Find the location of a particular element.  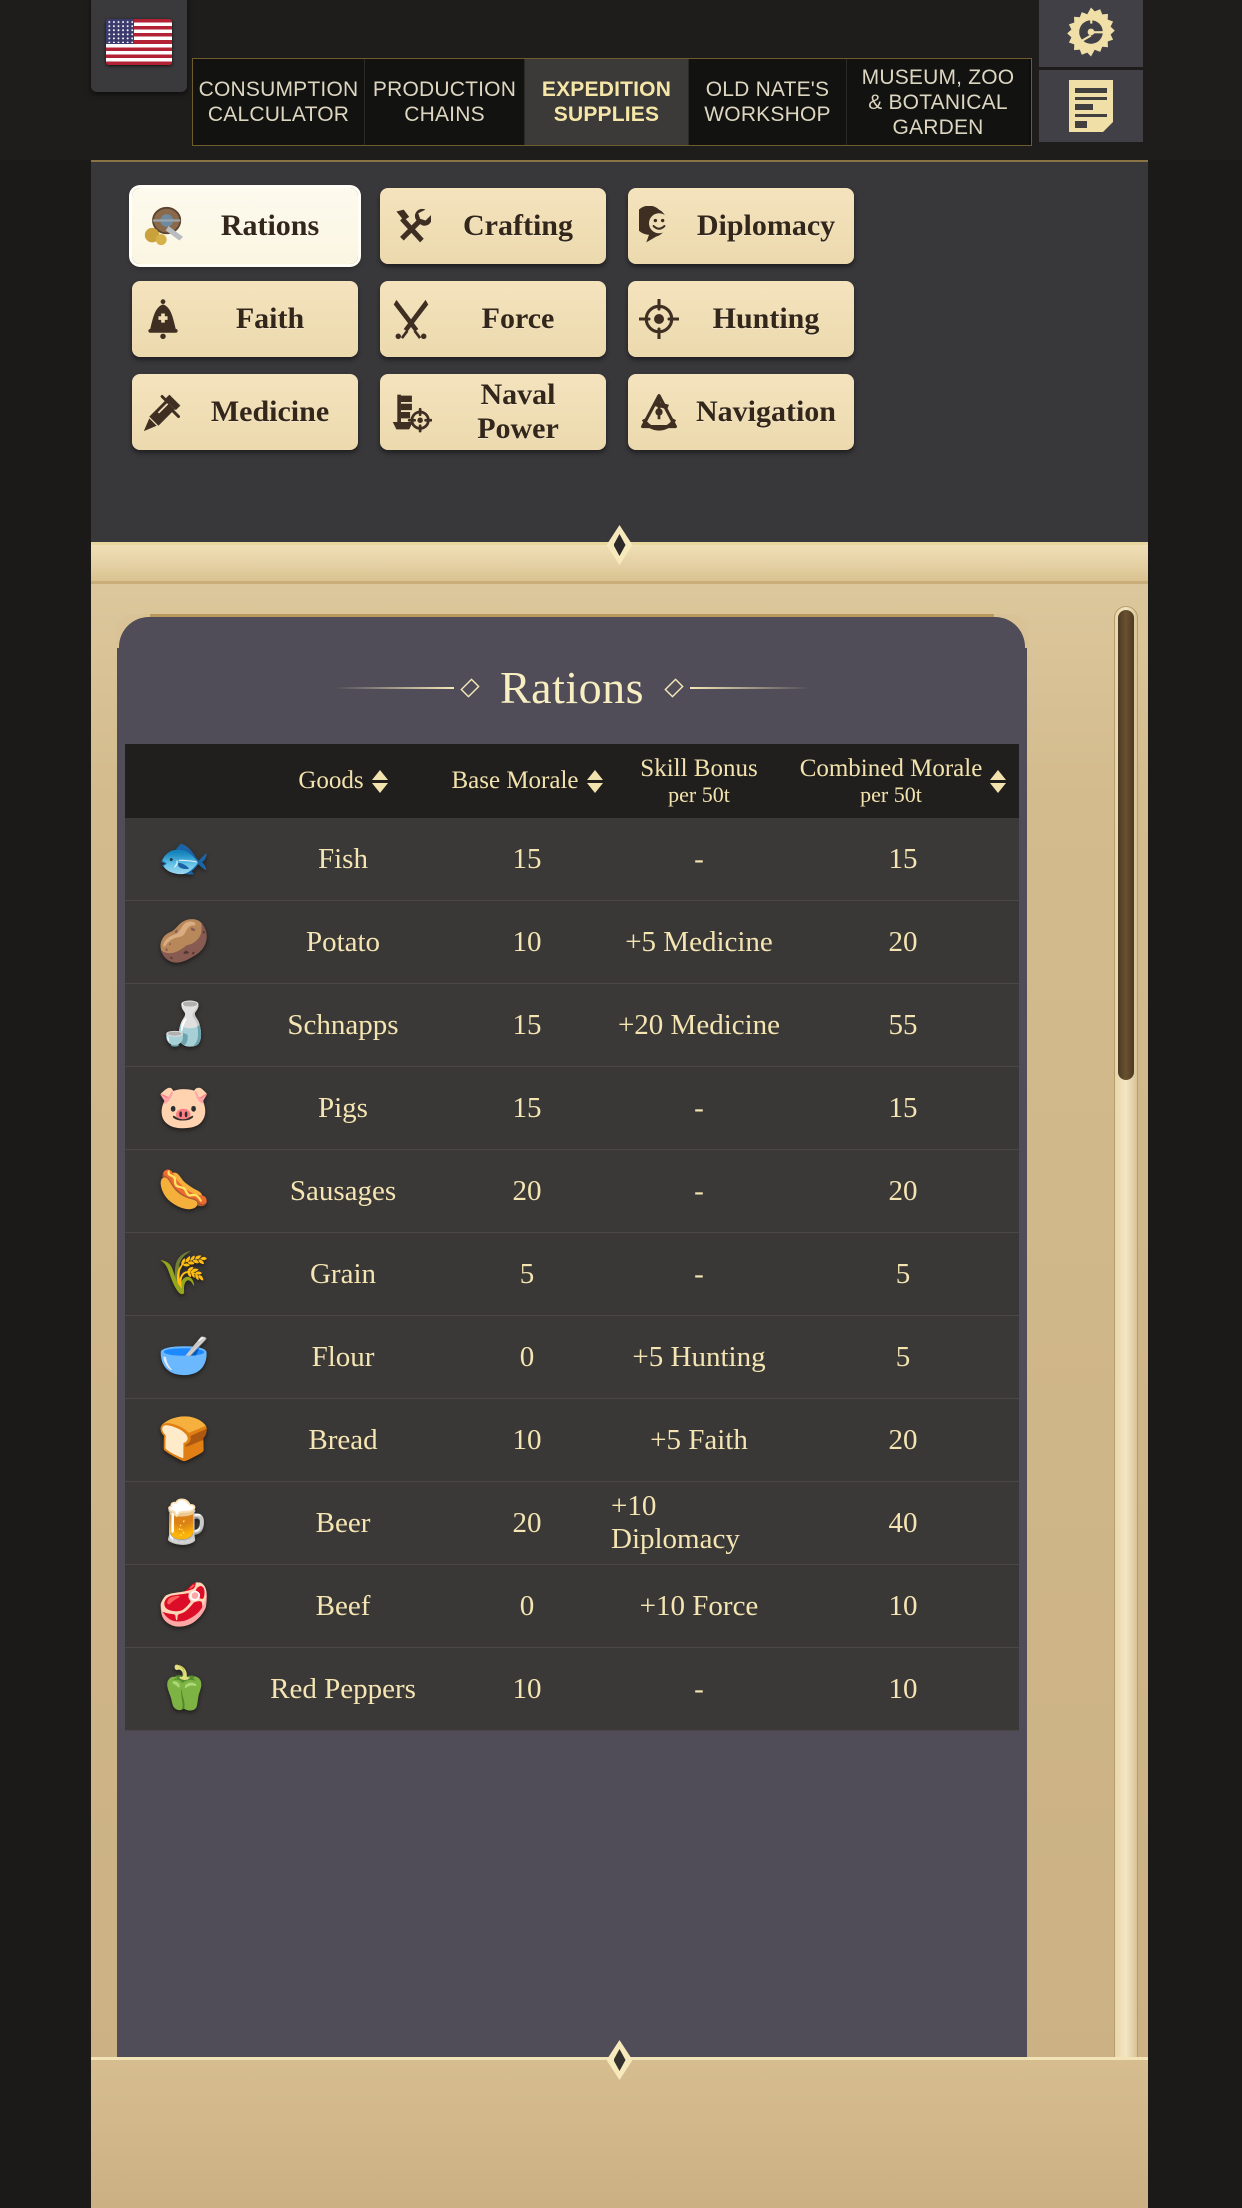

cell-combined-morale: 40 is located at coordinates (903, 1522).